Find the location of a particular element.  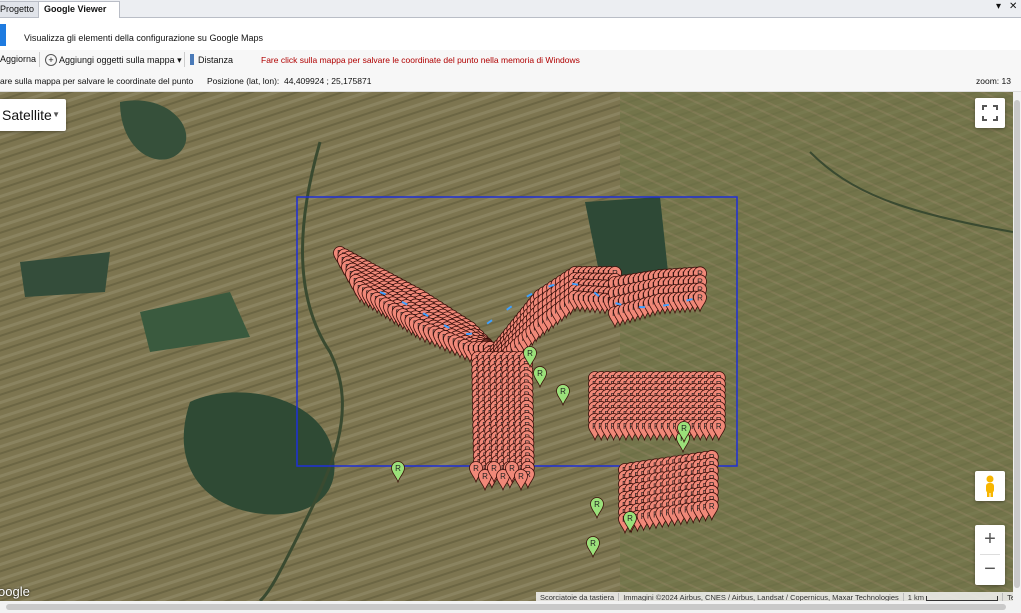

horizontal-scrollbar is located at coordinates (510, 607).